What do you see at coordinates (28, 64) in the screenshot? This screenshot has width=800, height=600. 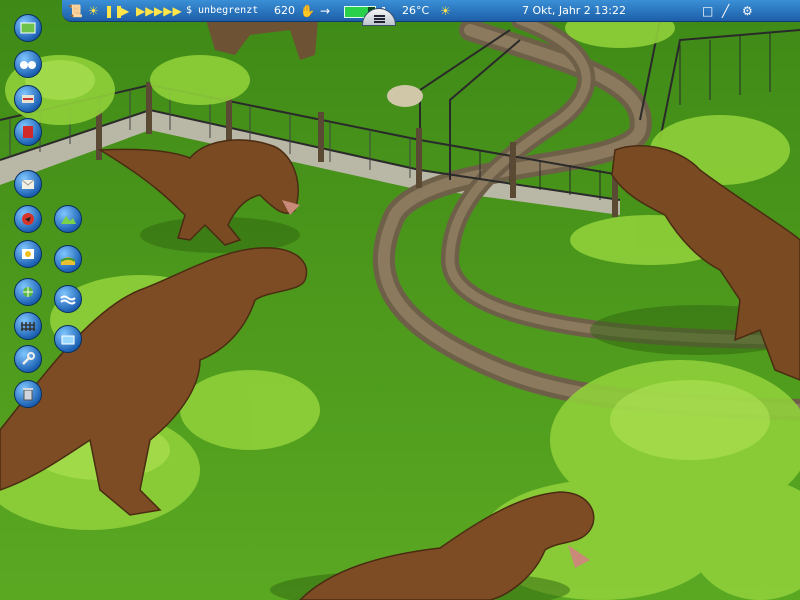 I see `binoculars-icon` at bounding box center [28, 64].